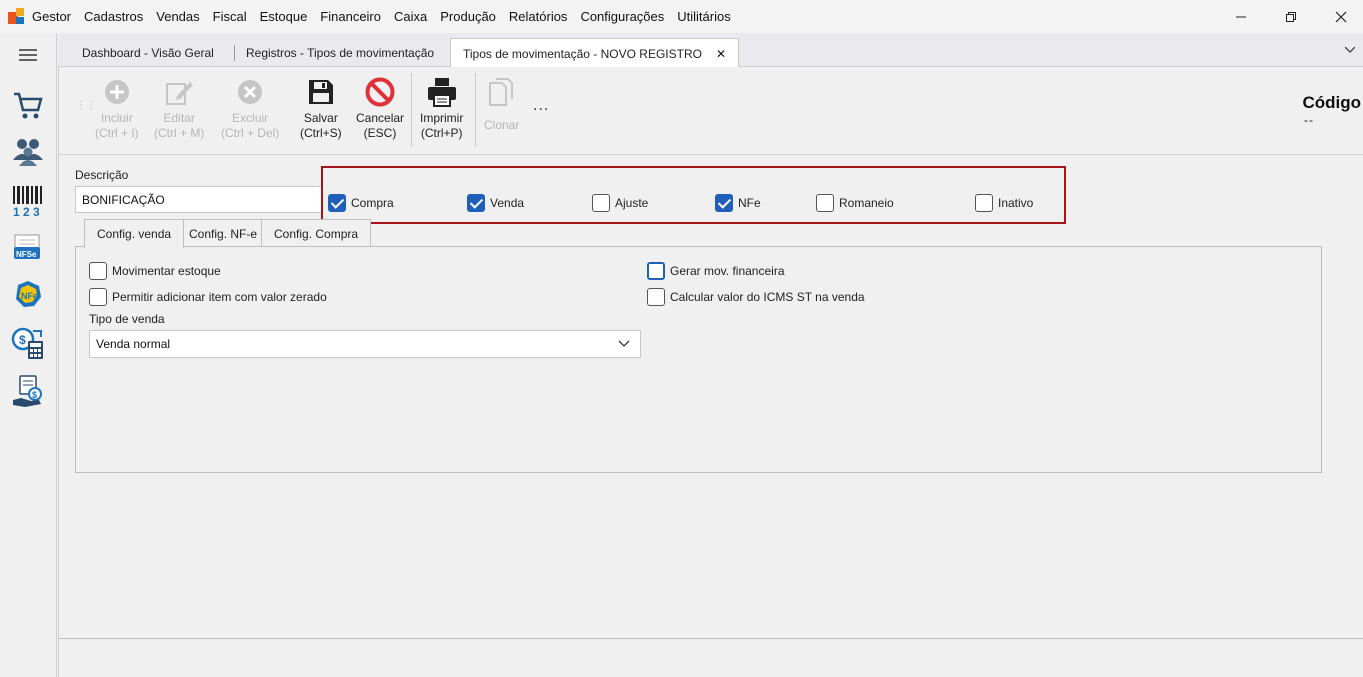  I want to click on nfe-checkbox, so click(724, 203).